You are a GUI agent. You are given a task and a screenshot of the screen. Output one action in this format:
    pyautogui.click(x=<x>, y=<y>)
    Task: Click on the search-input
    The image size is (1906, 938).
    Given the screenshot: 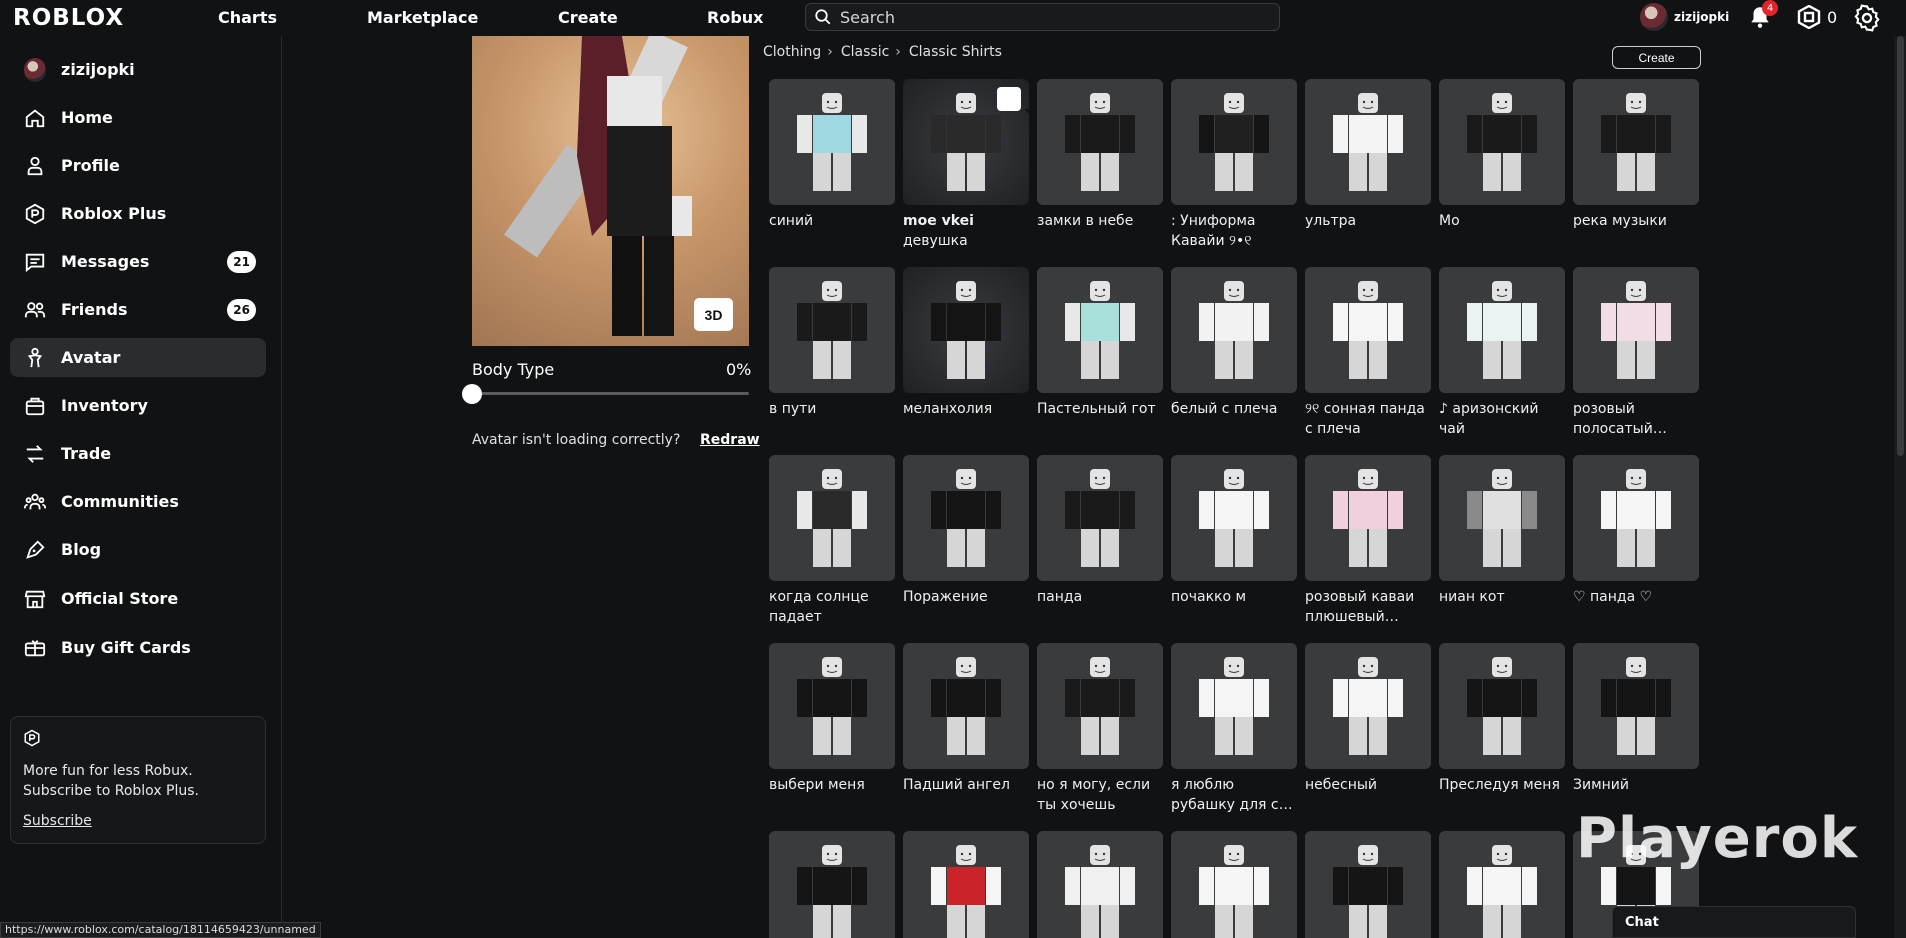 What is the action you would take?
    pyautogui.click(x=1040, y=17)
    